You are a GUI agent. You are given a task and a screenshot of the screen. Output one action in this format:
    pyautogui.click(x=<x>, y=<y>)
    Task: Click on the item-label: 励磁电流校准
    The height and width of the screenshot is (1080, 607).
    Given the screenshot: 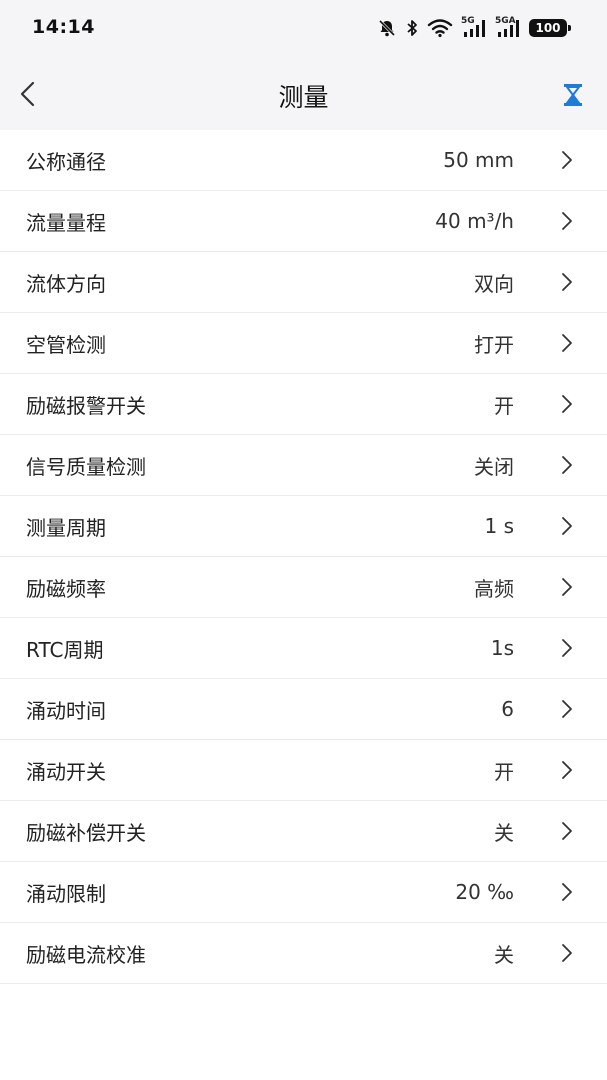 What is the action you would take?
    pyautogui.click(x=86, y=954)
    